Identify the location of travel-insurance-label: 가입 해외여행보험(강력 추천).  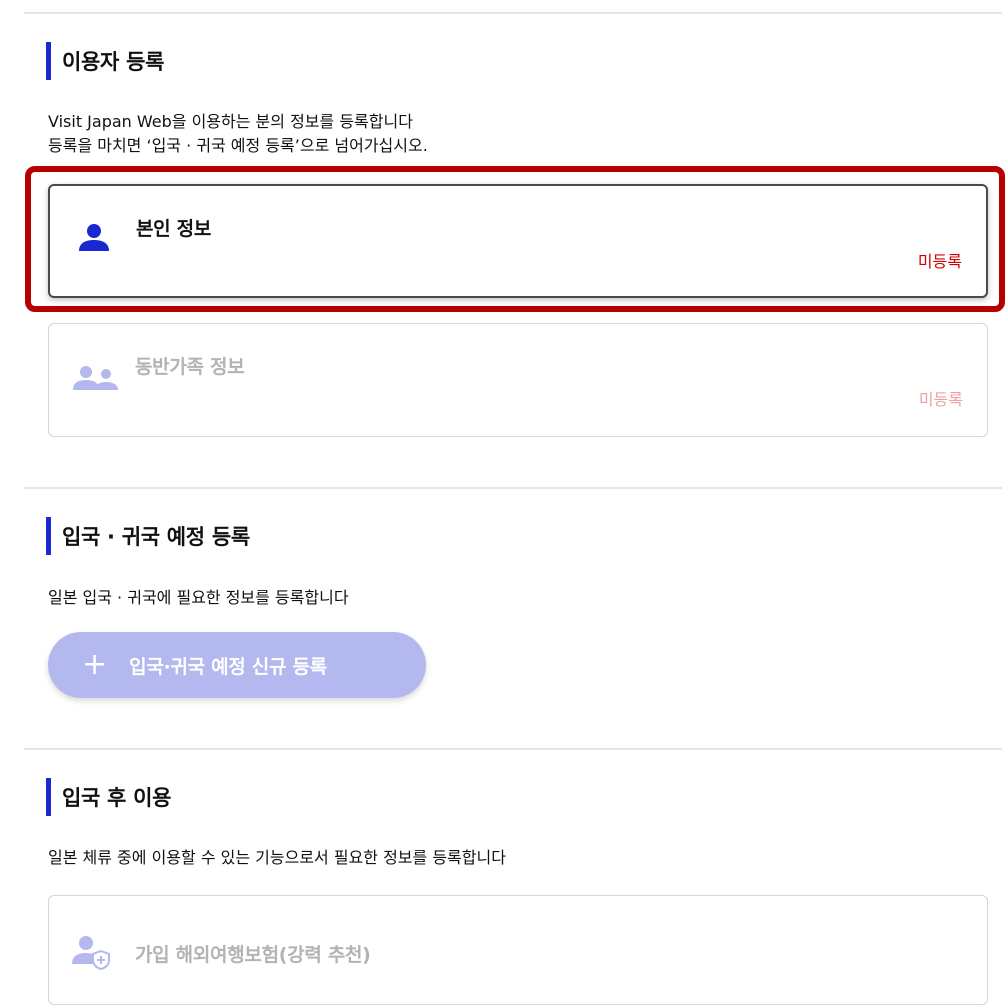
(253, 955).